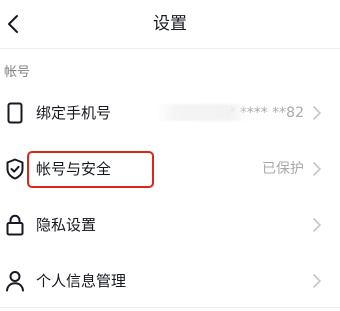 This screenshot has width=340, height=311. I want to click on phone-icon, so click(15, 113).